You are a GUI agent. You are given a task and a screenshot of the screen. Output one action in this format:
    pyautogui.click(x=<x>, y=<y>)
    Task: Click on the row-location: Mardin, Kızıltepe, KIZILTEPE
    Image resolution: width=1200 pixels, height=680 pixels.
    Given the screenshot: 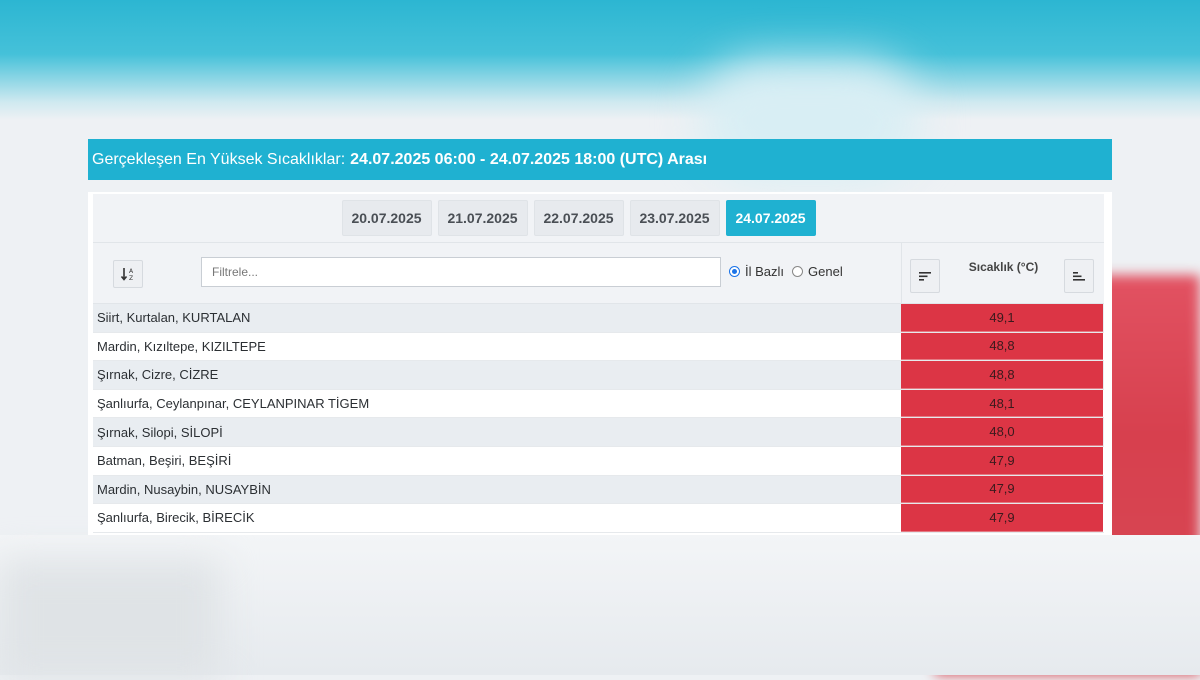 What is the action you would take?
    pyautogui.click(x=181, y=346)
    